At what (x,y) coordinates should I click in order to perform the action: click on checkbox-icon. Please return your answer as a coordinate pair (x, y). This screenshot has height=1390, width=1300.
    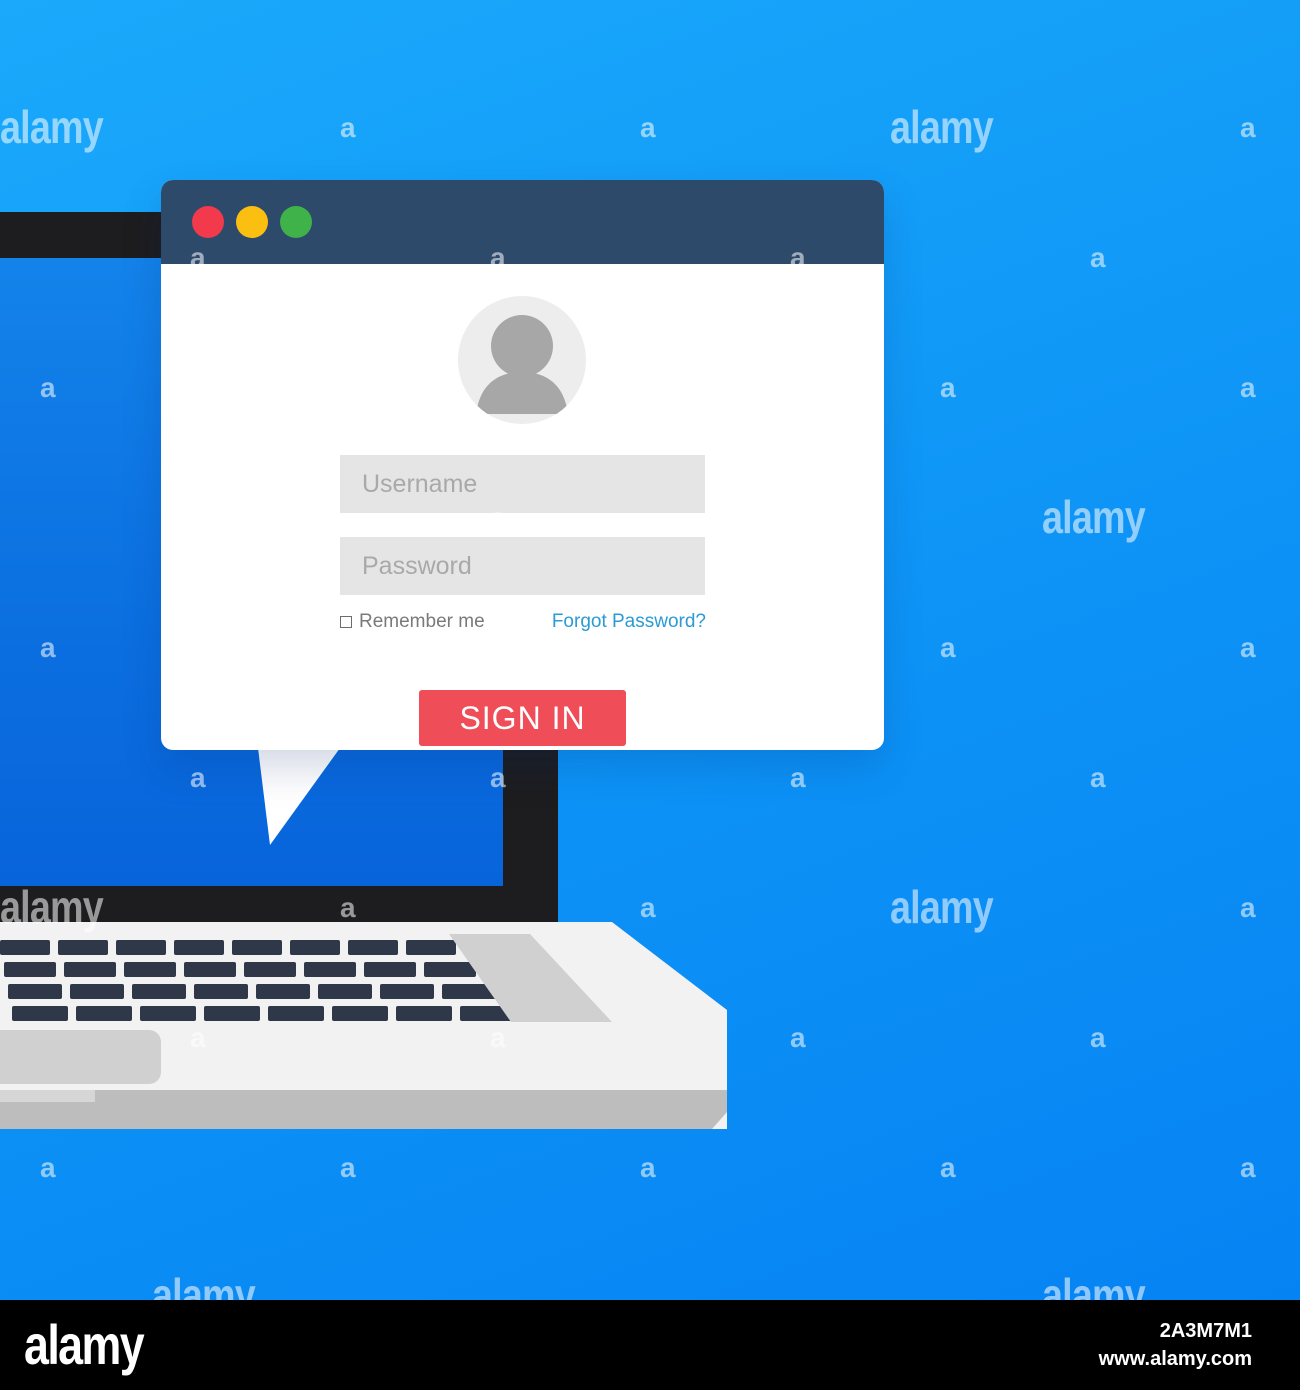
    Looking at the image, I should click on (346, 622).